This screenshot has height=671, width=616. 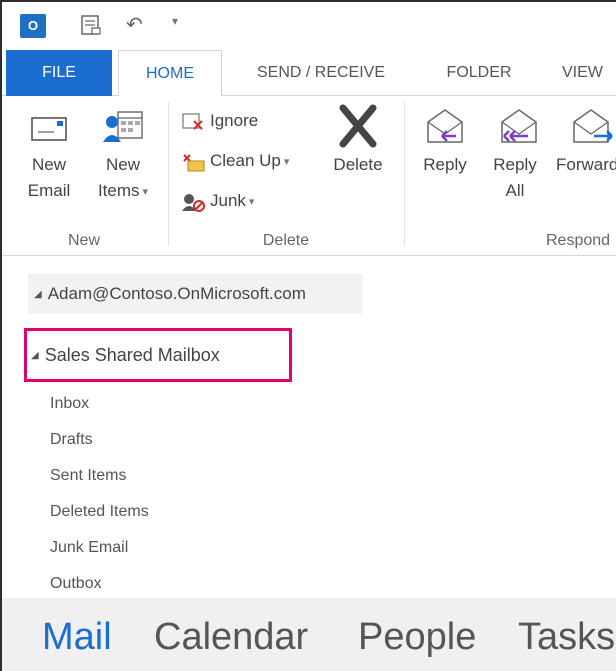 I want to click on ribbon-group-delete: Ignore Clean Up ▾ Junk ▾ Delete Delete, so click(x=286, y=176).